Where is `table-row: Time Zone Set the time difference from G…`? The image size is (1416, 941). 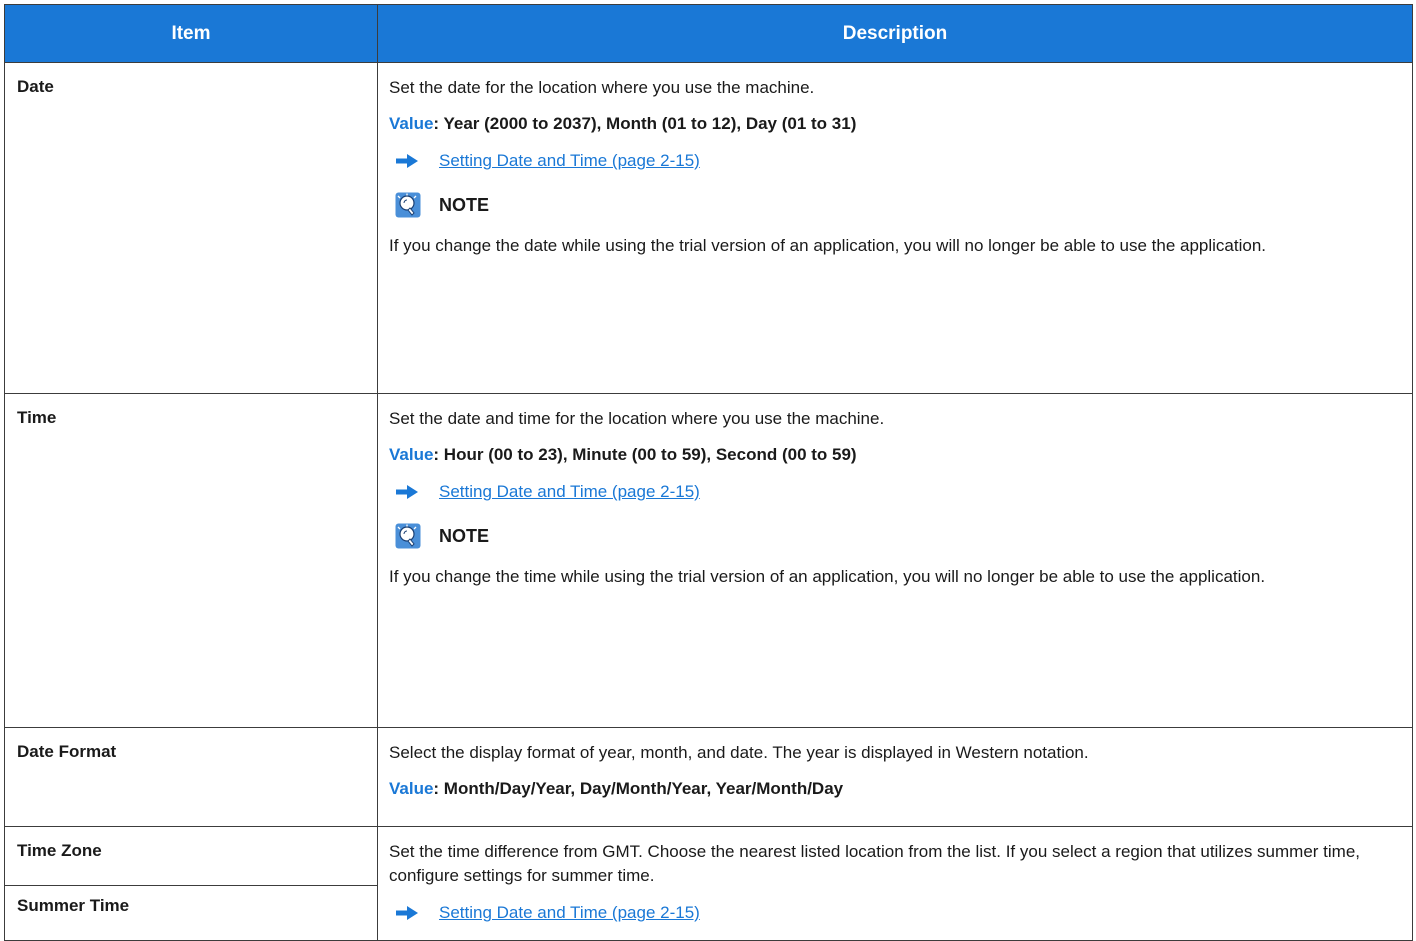
table-row: Time Zone Set the time difference from G… is located at coordinates (708, 883).